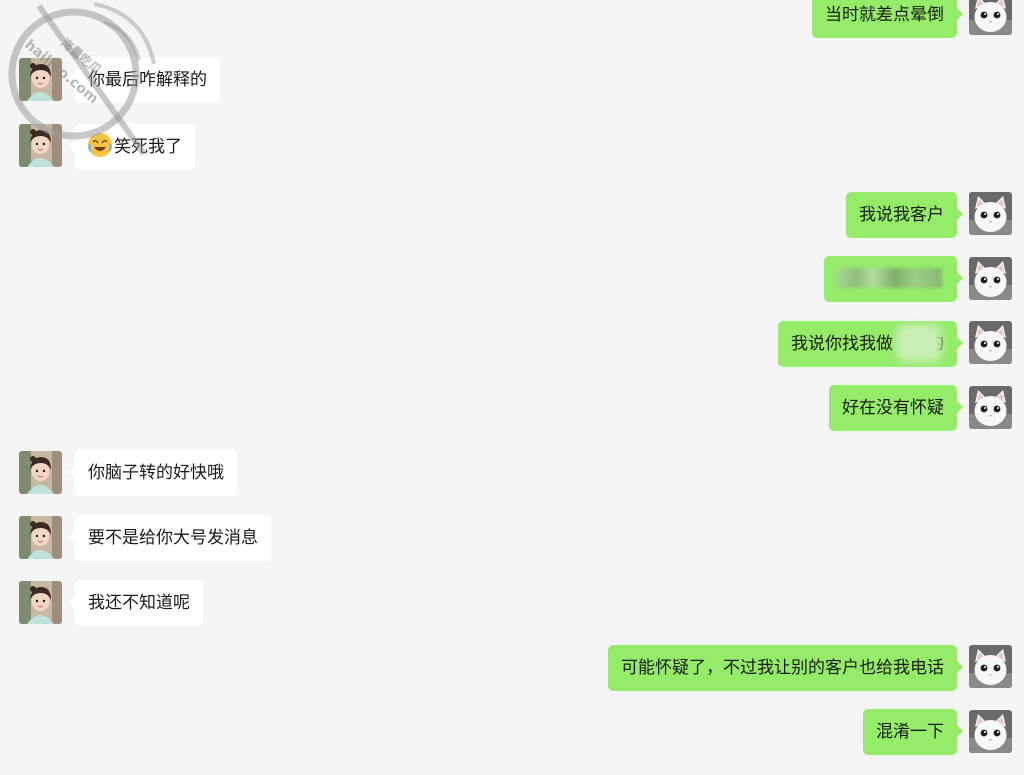 The image size is (1024, 775). I want to click on message-bubble-outgoing: 我说你找我做的, so click(870, 344).